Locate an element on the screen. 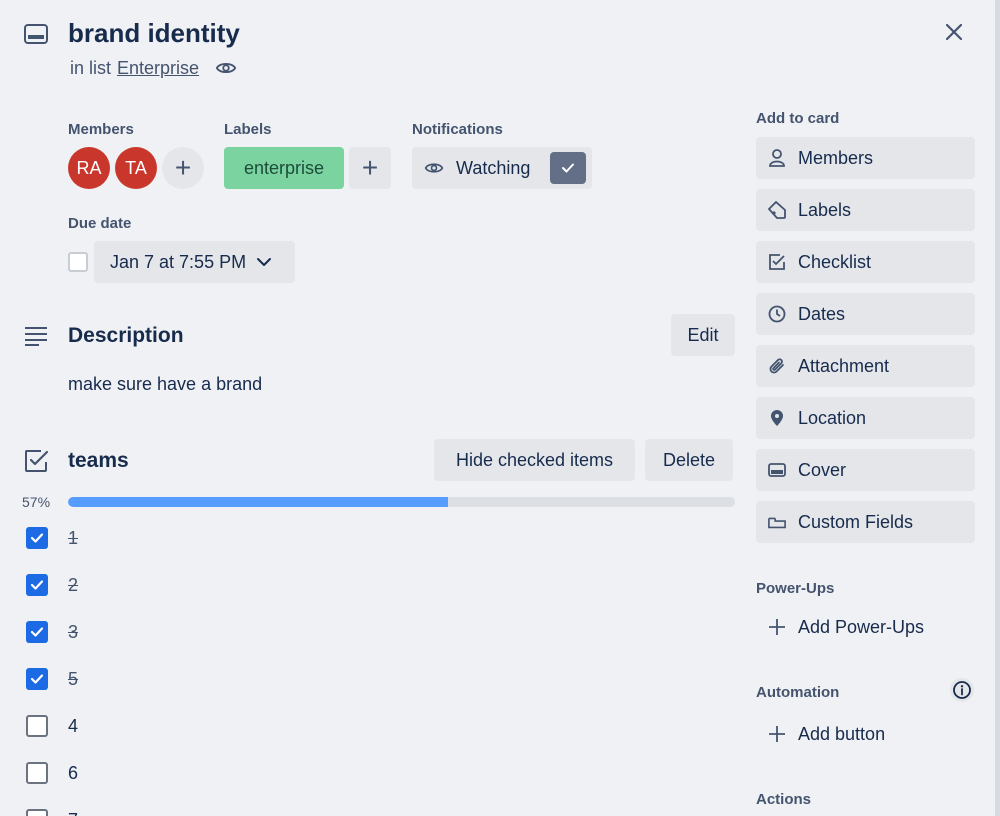  hide-checked-items-button: Hide checked items is located at coordinates (534, 460).